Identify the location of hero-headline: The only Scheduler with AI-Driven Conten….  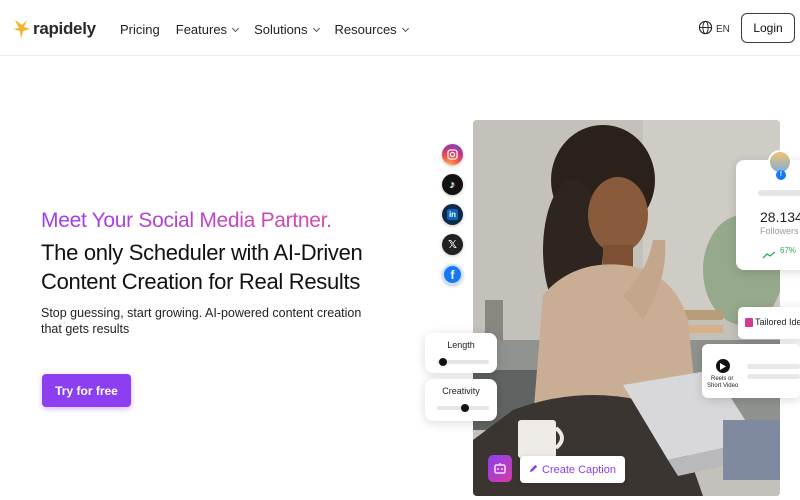
(202, 267).